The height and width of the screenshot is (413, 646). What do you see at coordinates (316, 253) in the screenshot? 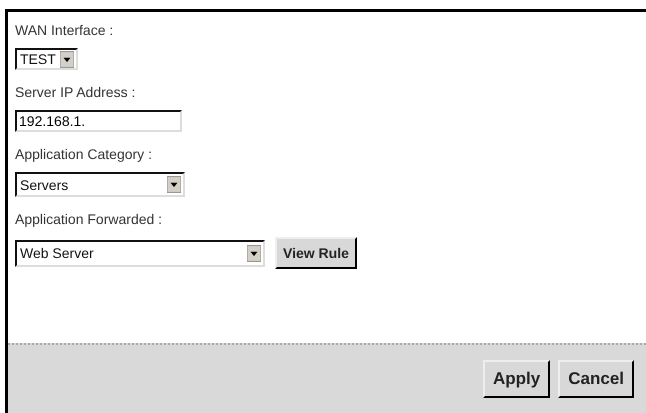
I see `view-rule-button: View Rule` at bounding box center [316, 253].